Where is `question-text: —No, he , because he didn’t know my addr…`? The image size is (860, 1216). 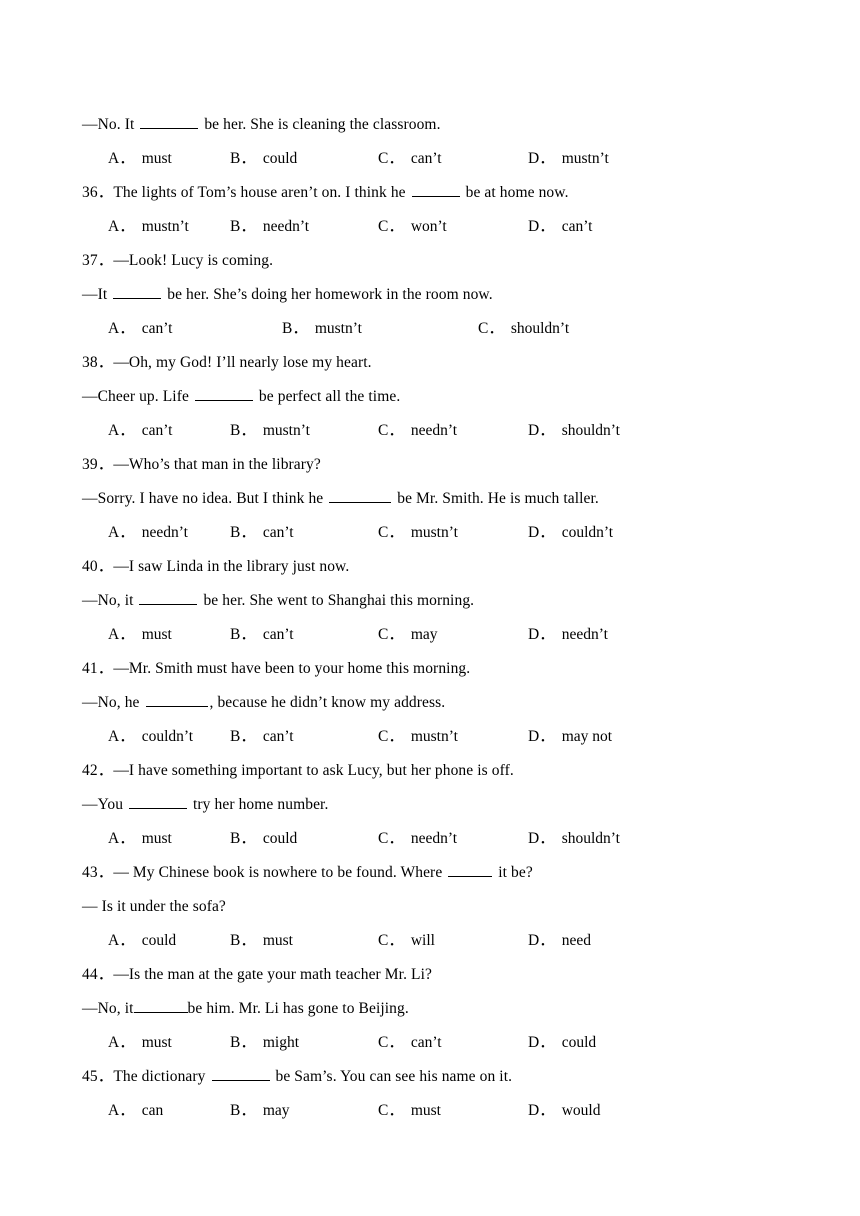
question-text: —No, he , because he didn’t know my addr… is located at coordinates (263, 703).